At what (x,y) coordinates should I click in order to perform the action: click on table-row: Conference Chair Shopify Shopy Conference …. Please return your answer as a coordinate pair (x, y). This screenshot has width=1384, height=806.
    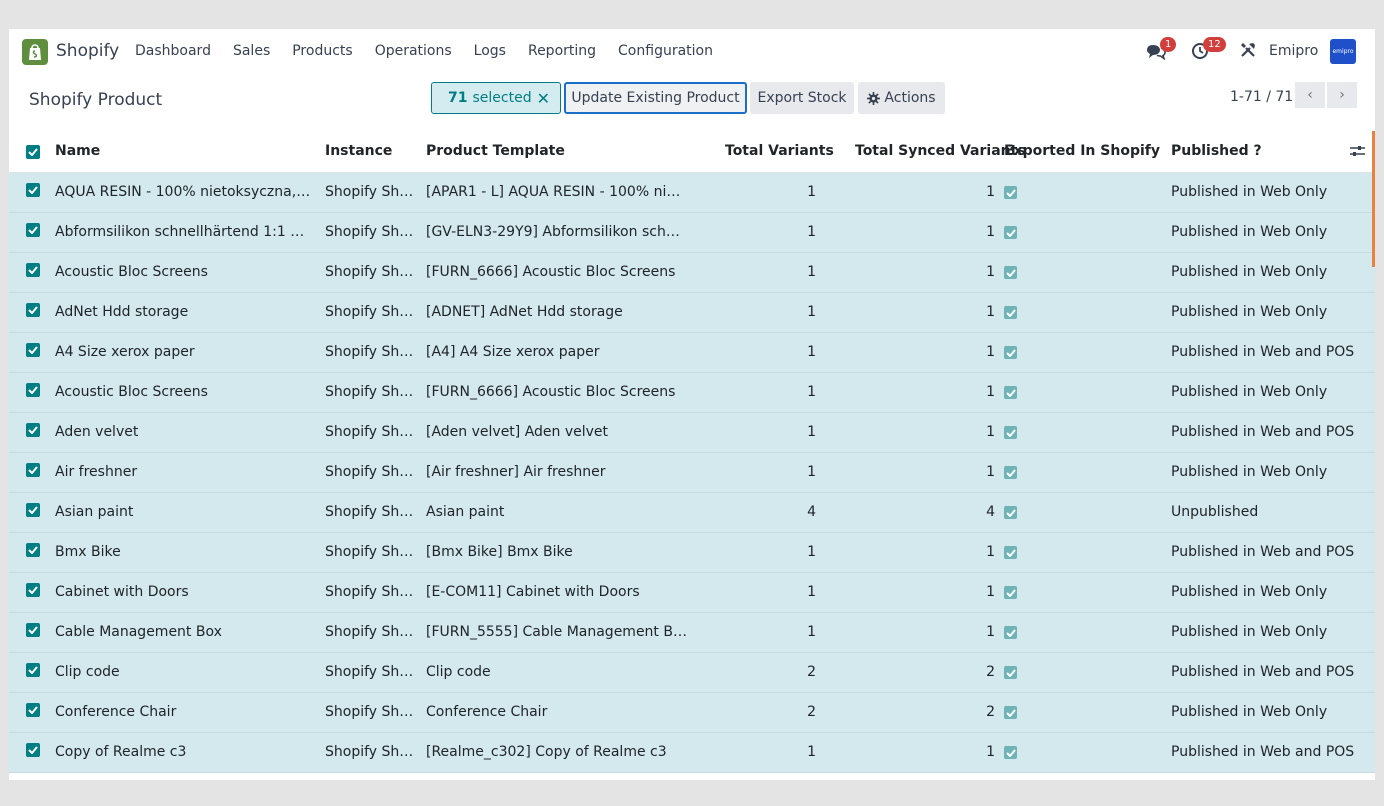
    Looking at the image, I should click on (692, 713).